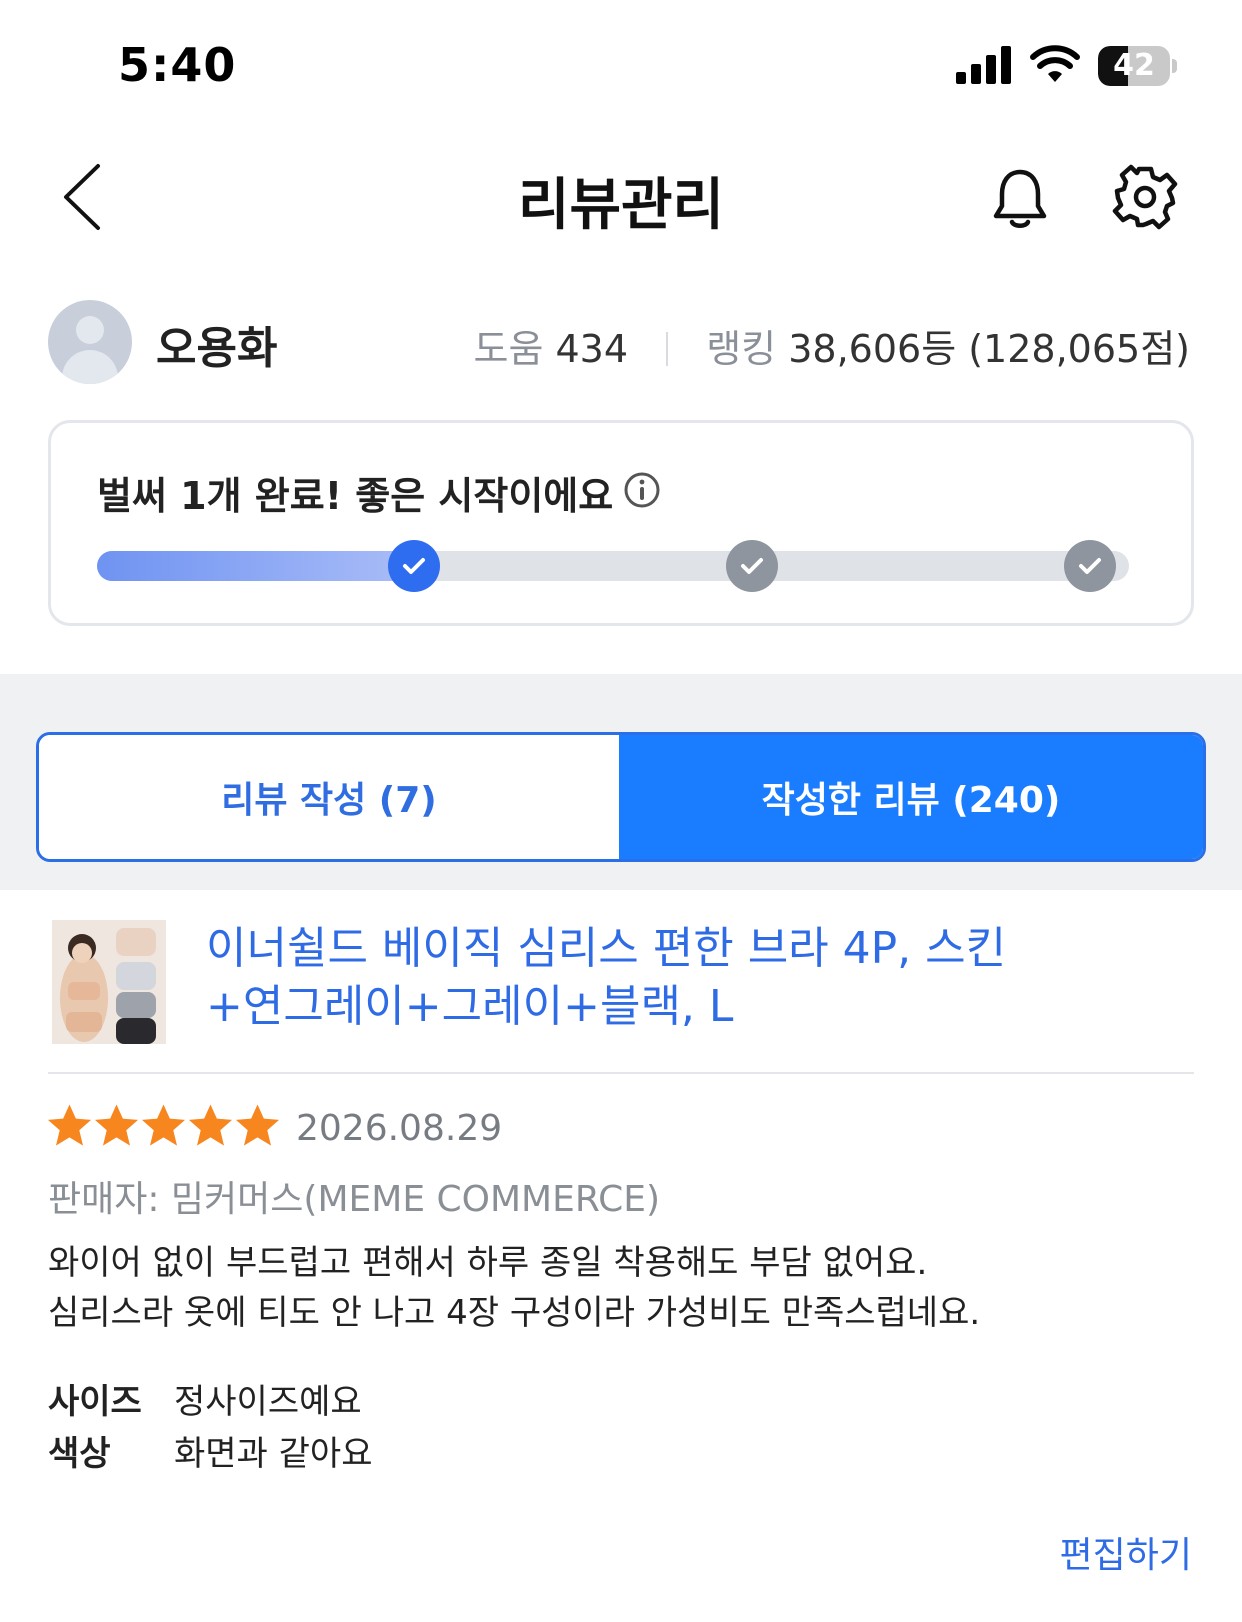 This screenshot has width=1242, height=1622. I want to click on attribute-key: 색상, so click(79, 1454).